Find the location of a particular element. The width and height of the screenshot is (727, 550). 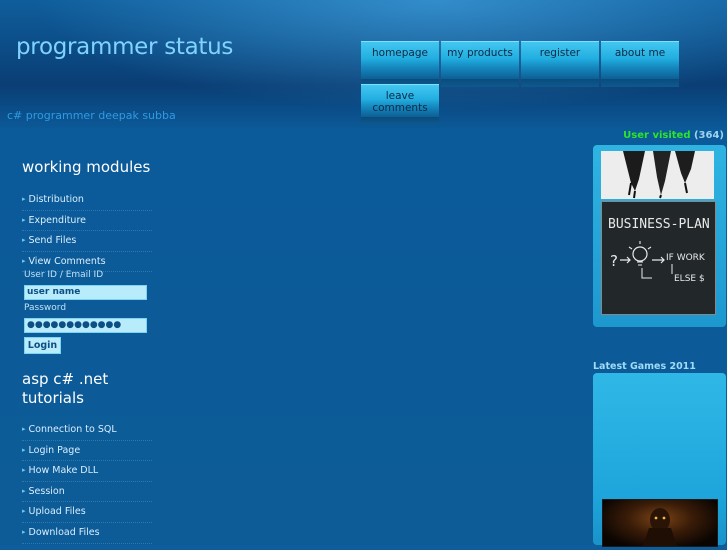

chalkboard-title: BUSINESS-PLAN is located at coordinates (659, 224).